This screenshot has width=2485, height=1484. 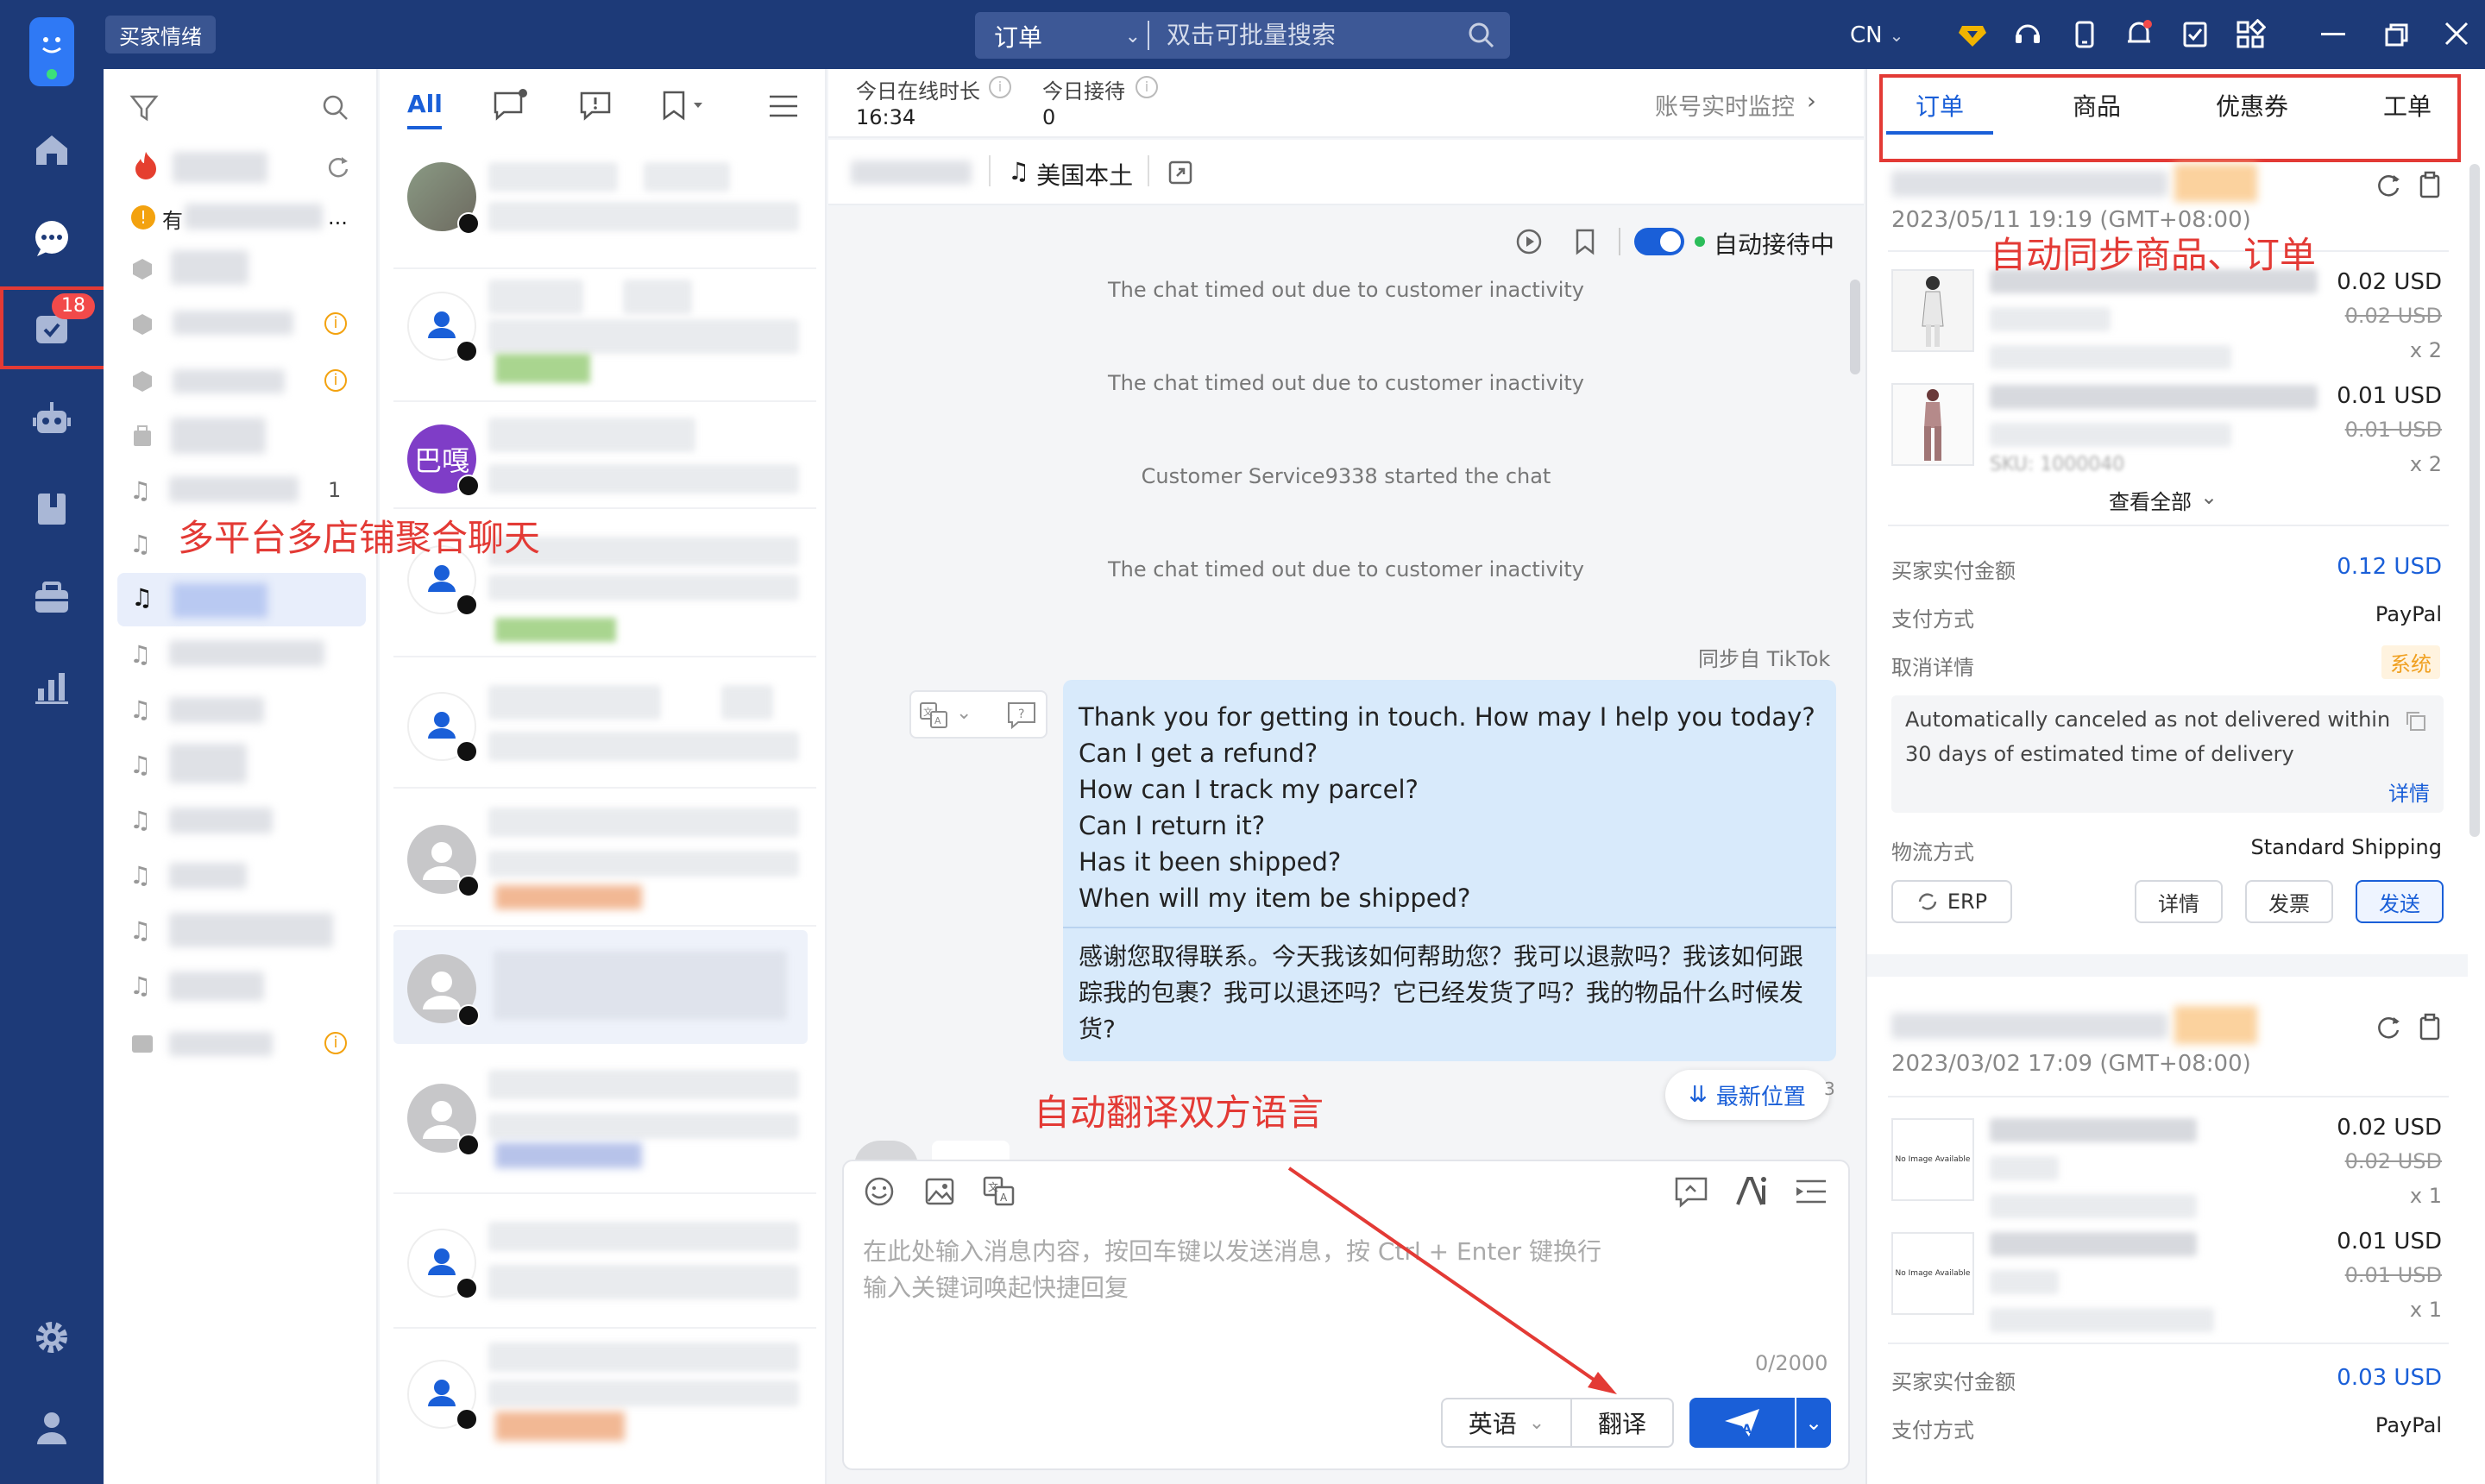 What do you see at coordinates (2057, 465) in the screenshot?
I see `item-sku: SKU: 1000040` at bounding box center [2057, 465].